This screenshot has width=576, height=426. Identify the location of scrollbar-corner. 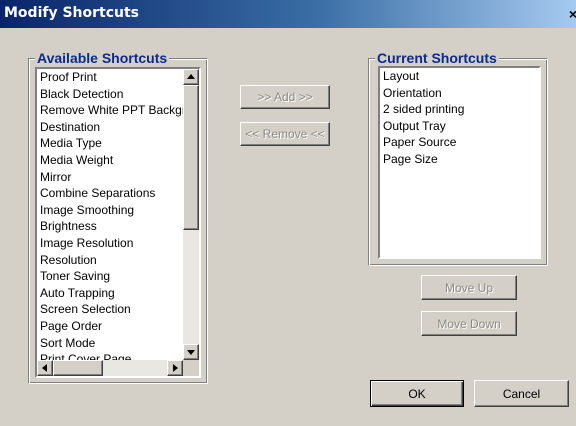
(191, 368).